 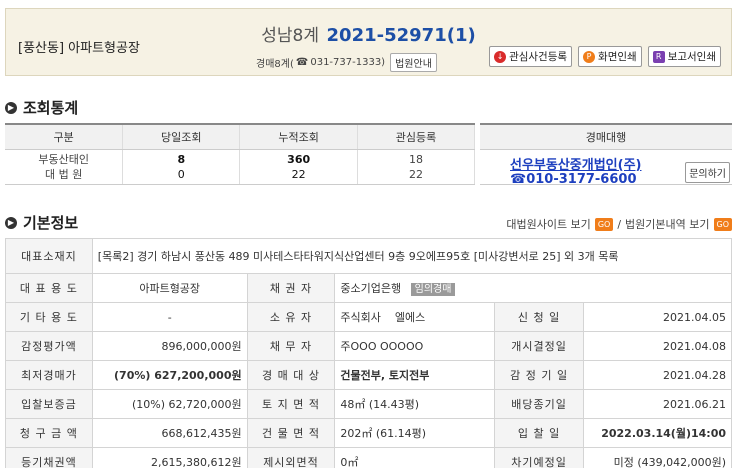 I want to click on interest-register-button: ↓ 관심사건등록, so click(x=531, y=56).